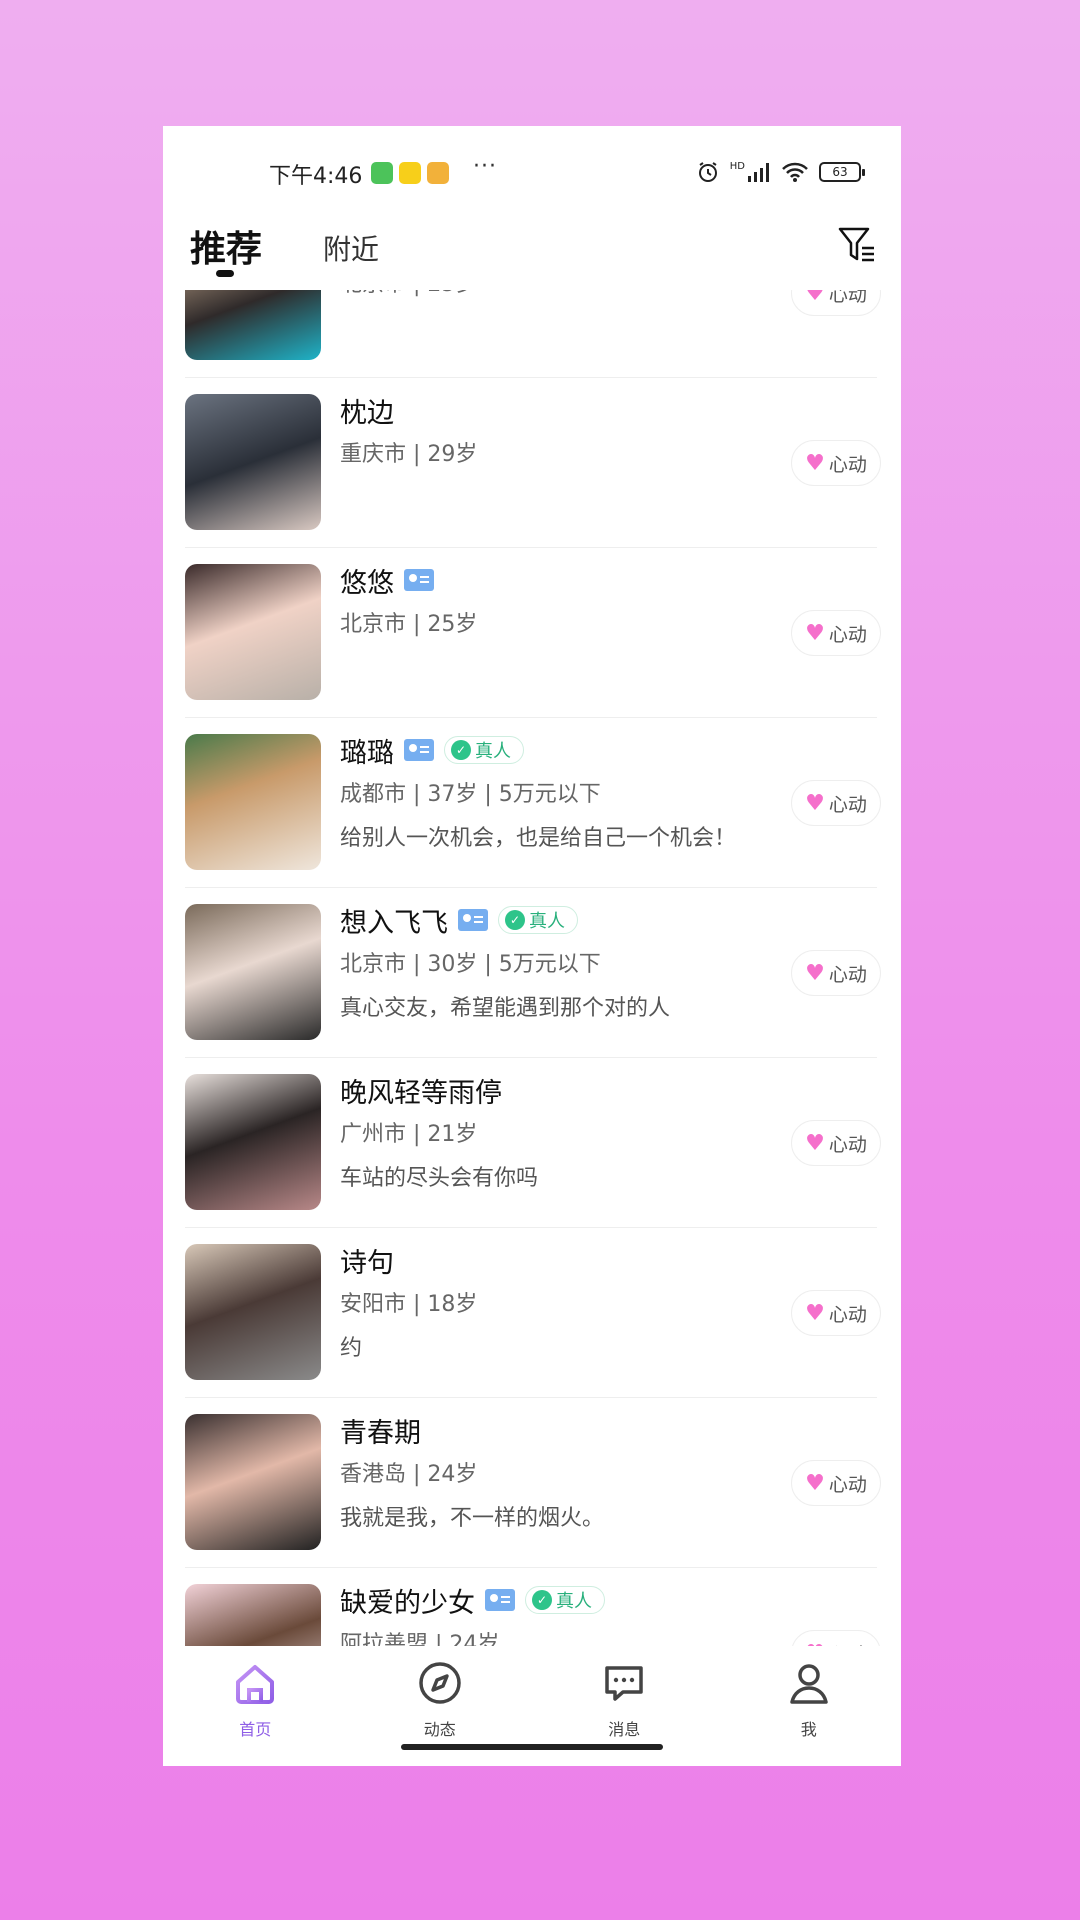 The height and width of the screenshot is (1920, 1080). I want to click on wechat-icon, so click(382, 173).